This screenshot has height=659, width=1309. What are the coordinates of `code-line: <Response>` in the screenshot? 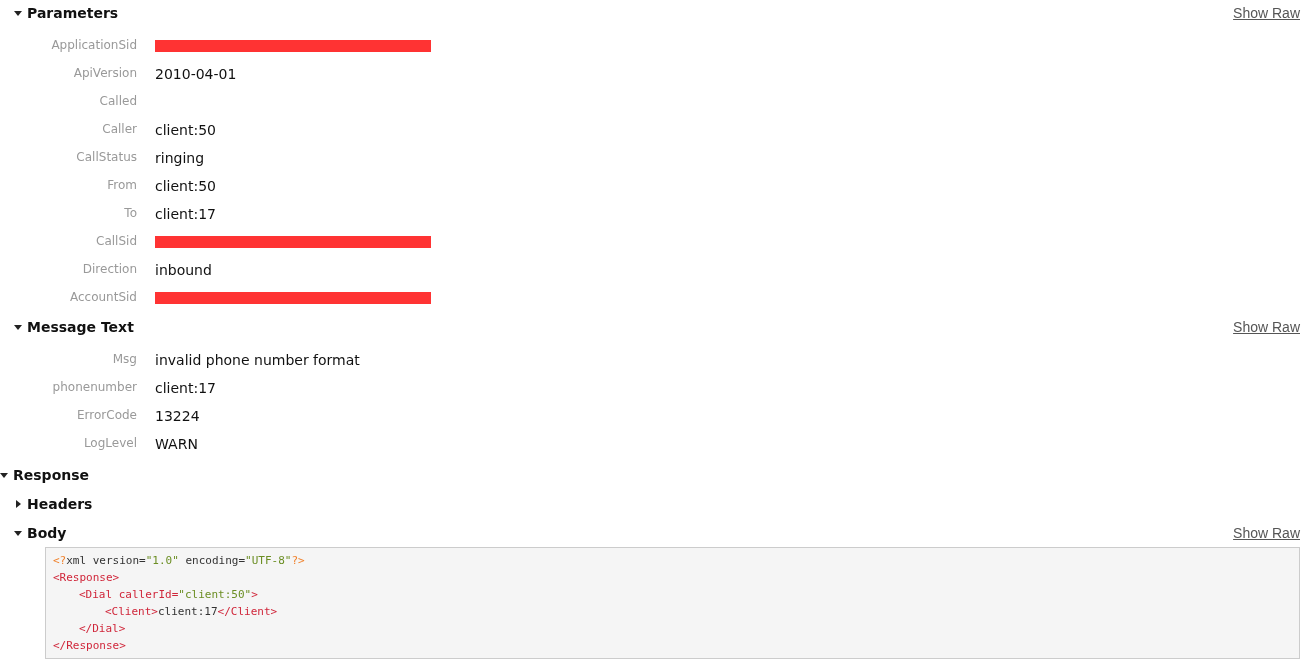 It's located at (86, 578).